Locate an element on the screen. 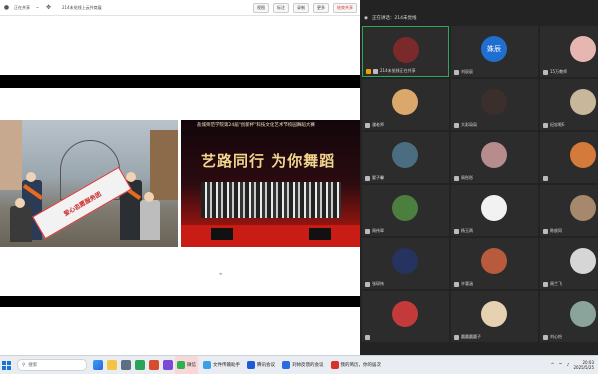  participant-tile: 大彩局局 is located at coordinates (494, 104).